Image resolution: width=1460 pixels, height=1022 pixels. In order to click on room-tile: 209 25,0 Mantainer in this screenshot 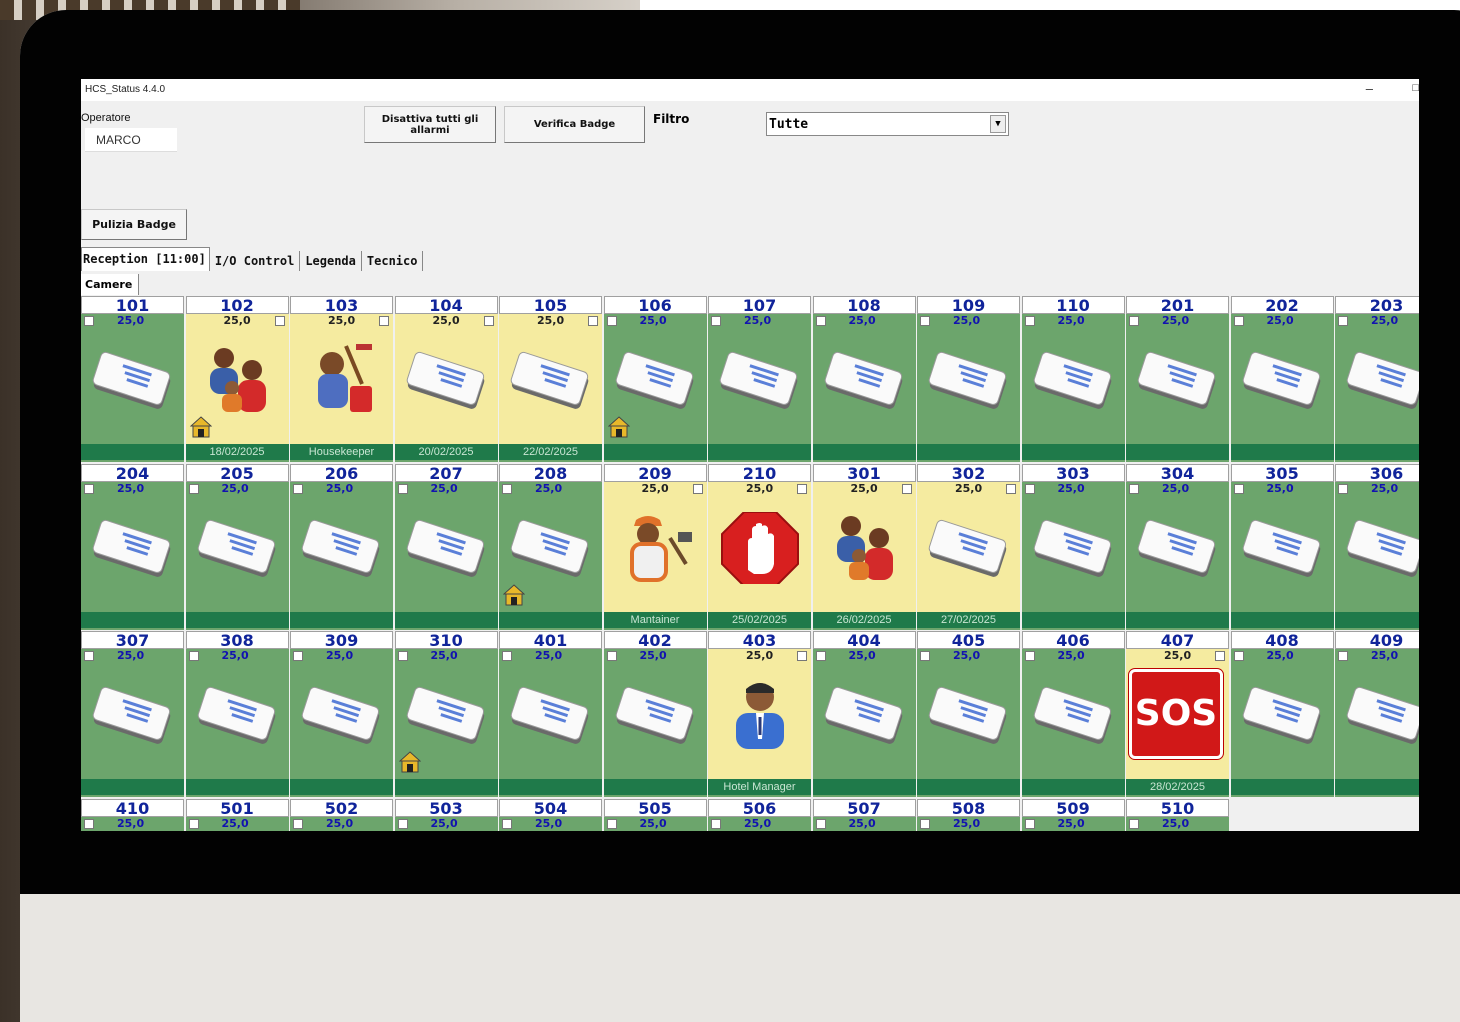, I will do `click(655, 546)`.